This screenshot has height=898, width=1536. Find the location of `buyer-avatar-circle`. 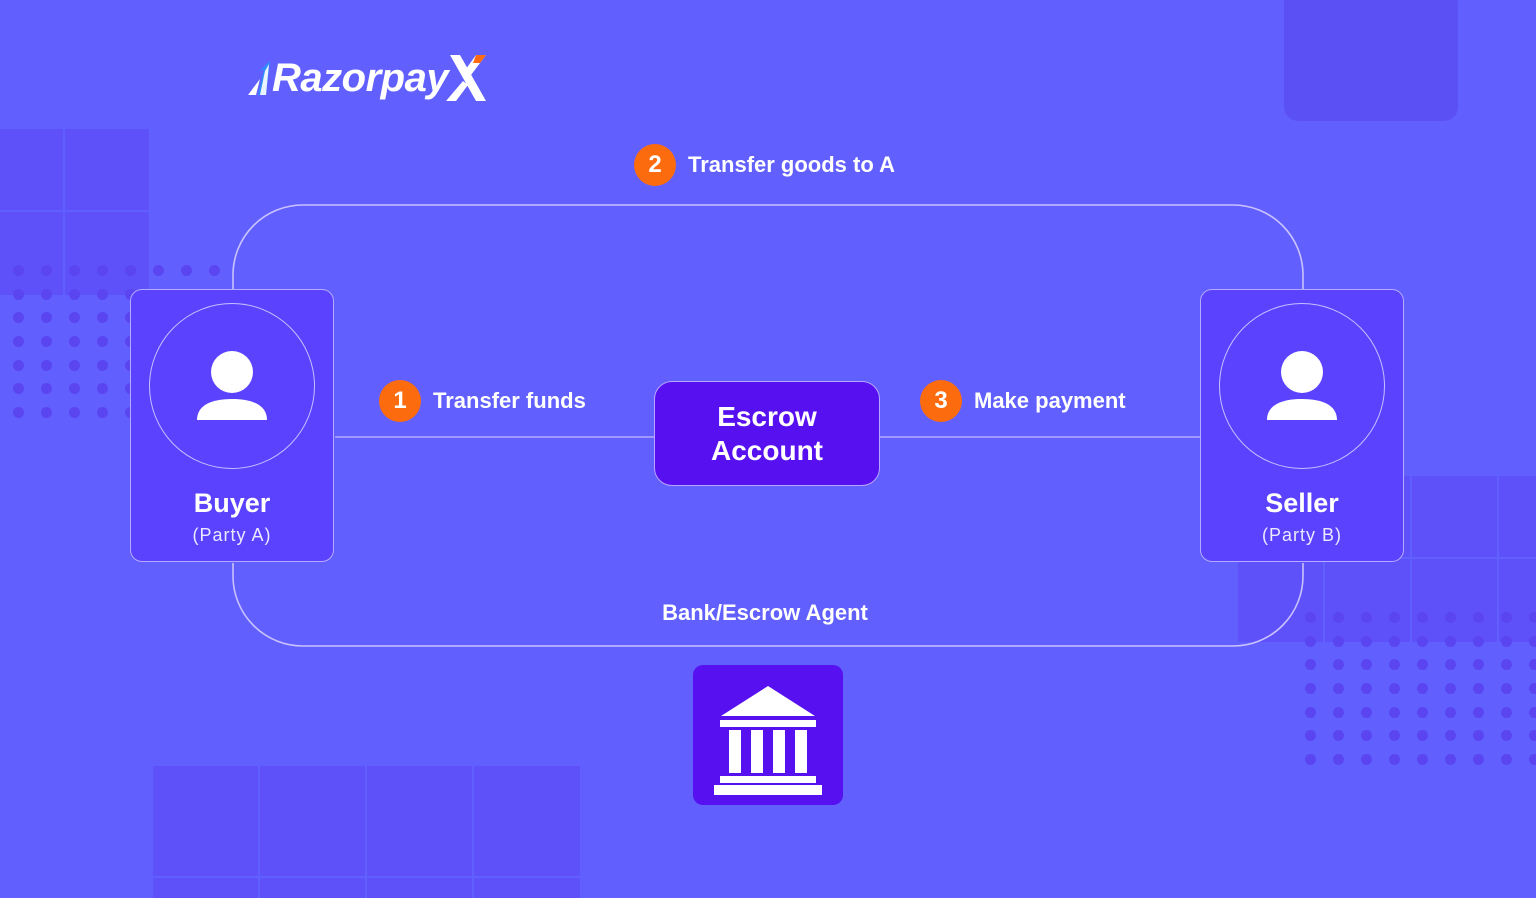

buyer-avatar-circle is located at coordinates (232, 386).